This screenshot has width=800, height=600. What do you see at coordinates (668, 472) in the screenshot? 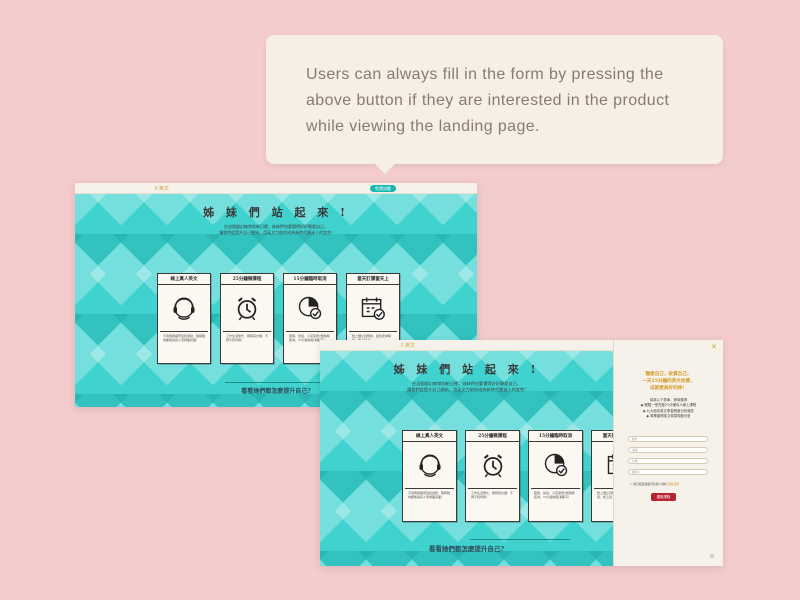
I see `referrer-field: 推薦人` at bounding box center [668, 472].